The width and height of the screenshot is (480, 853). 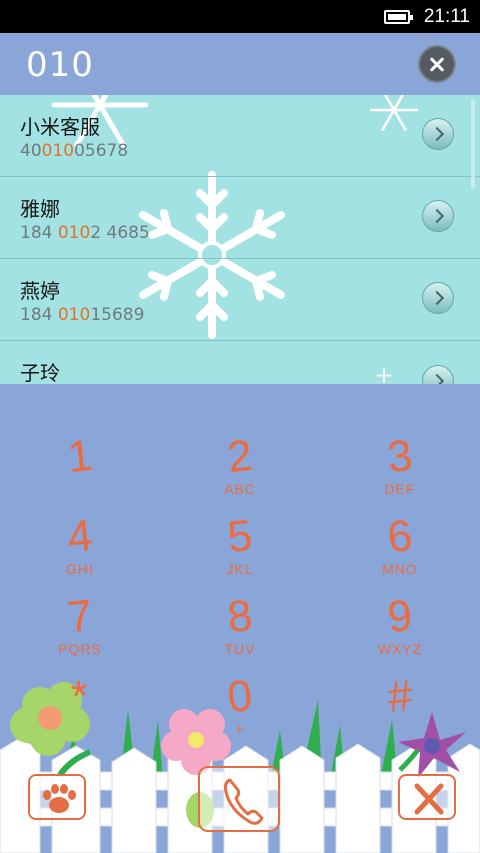 What do you see at coordinates (446, 16) in the screenshot?
I see `status-time: 21:11` at bounding box center [446, 16].